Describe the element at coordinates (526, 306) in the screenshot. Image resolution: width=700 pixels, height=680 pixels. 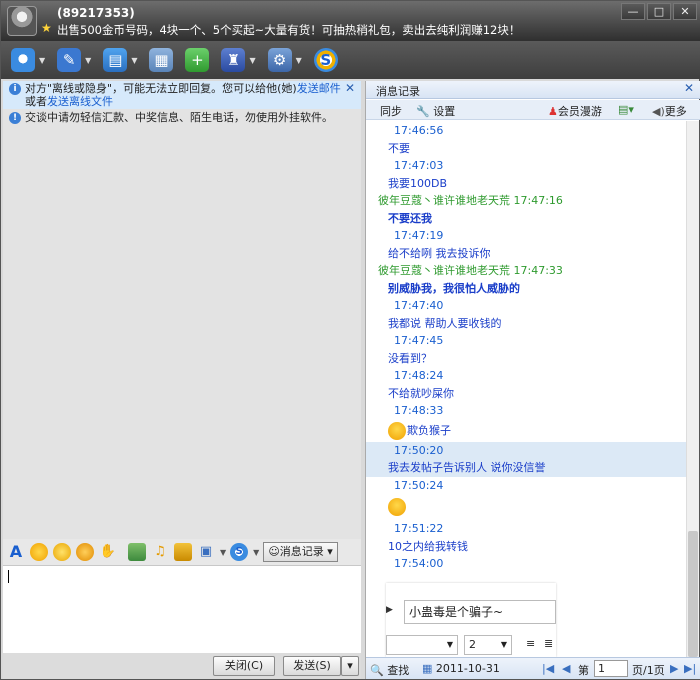
I see `message-timestamp: 17:47:40` at that location.